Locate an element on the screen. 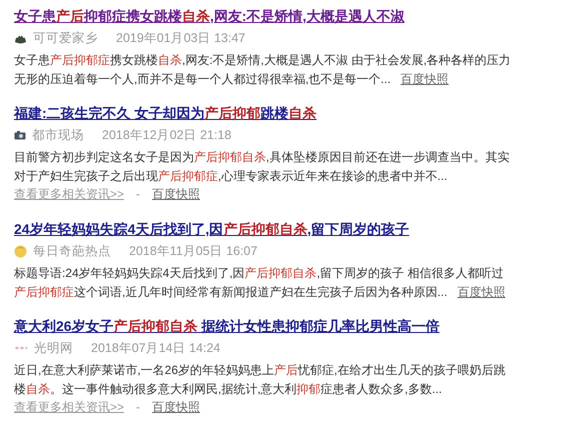  logo-icon is located at coordinates (21, 348).